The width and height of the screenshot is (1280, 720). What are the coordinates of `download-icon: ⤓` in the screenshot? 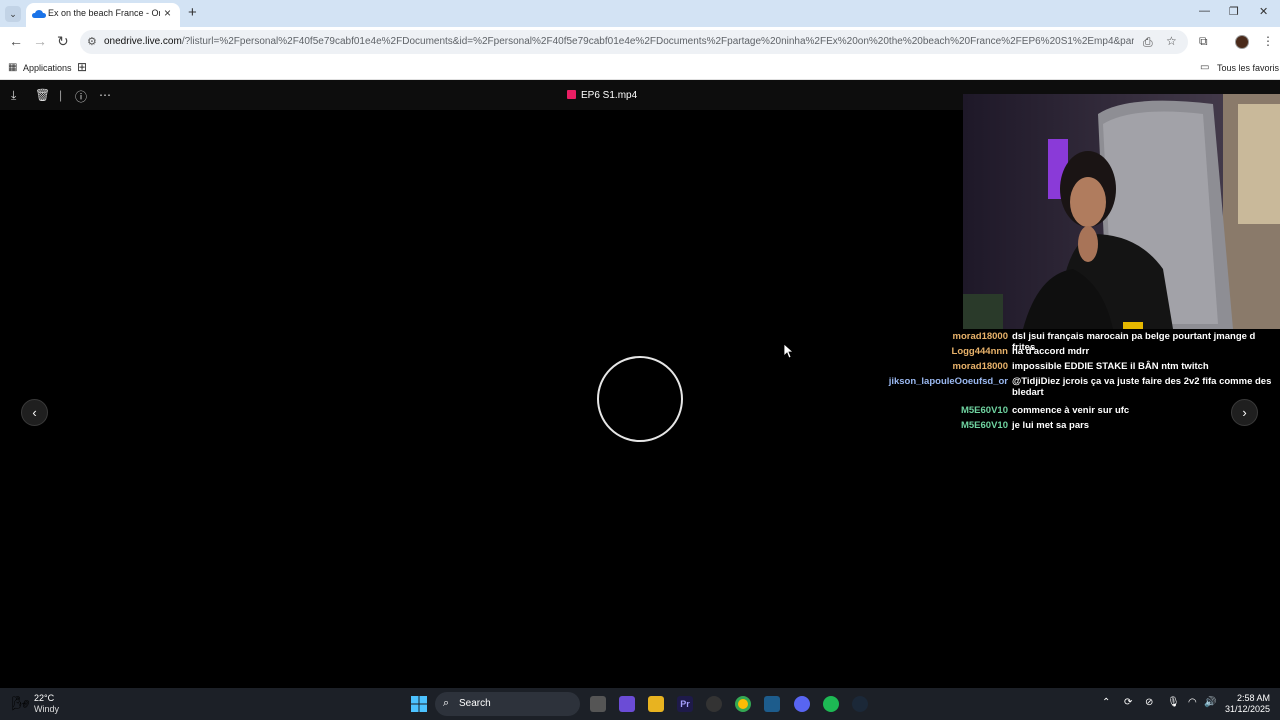 It's located at (13, 95).